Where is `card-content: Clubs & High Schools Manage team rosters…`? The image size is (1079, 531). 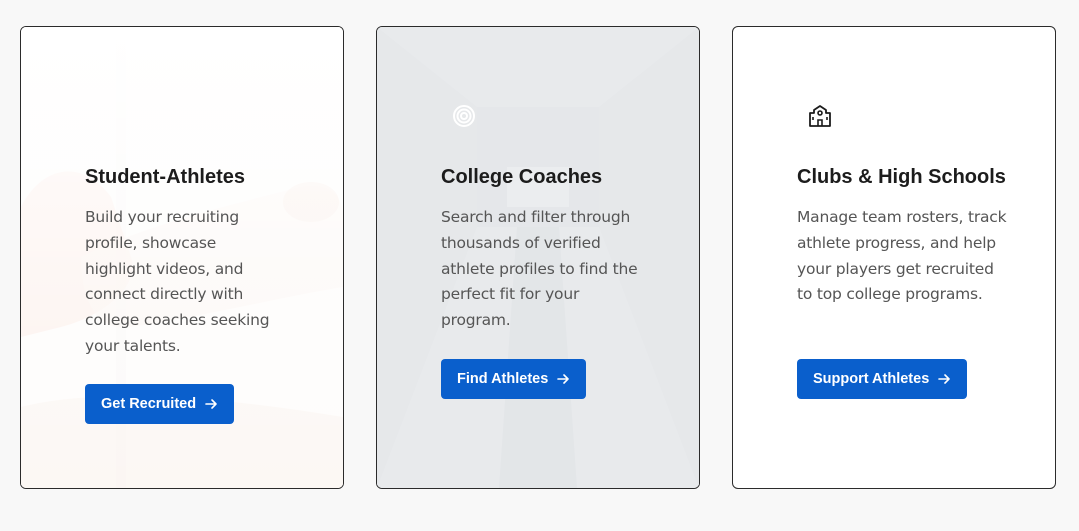 card-content: Clubs & High Schools Manage team rosters… is located at coordinates (906, 235).